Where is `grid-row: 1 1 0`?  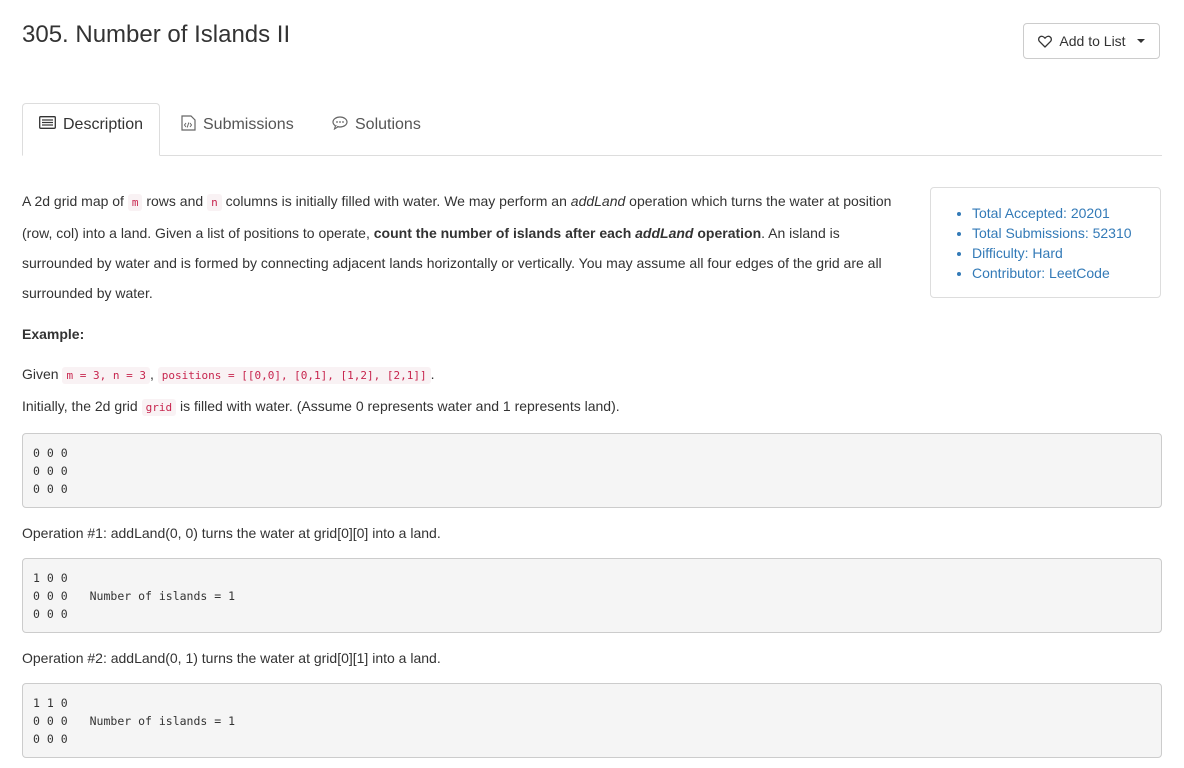 grid-row: 1 1 0 is located at coordinates (50, 703).